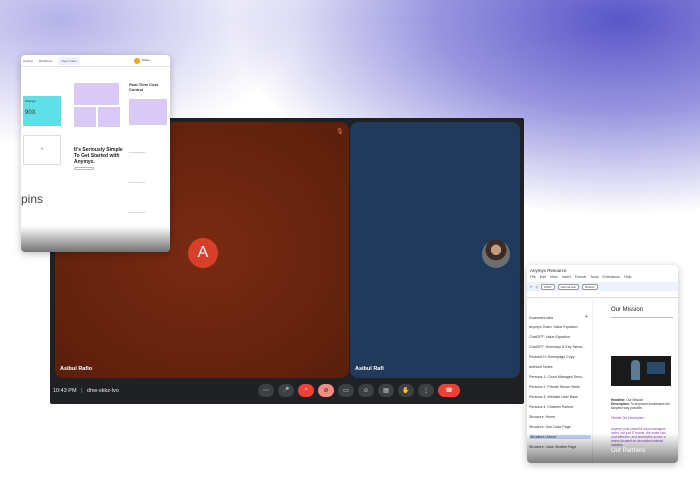  Describe the element at coordinates (496, 254) in the screenshot. I see `avatar-photo` at that location.